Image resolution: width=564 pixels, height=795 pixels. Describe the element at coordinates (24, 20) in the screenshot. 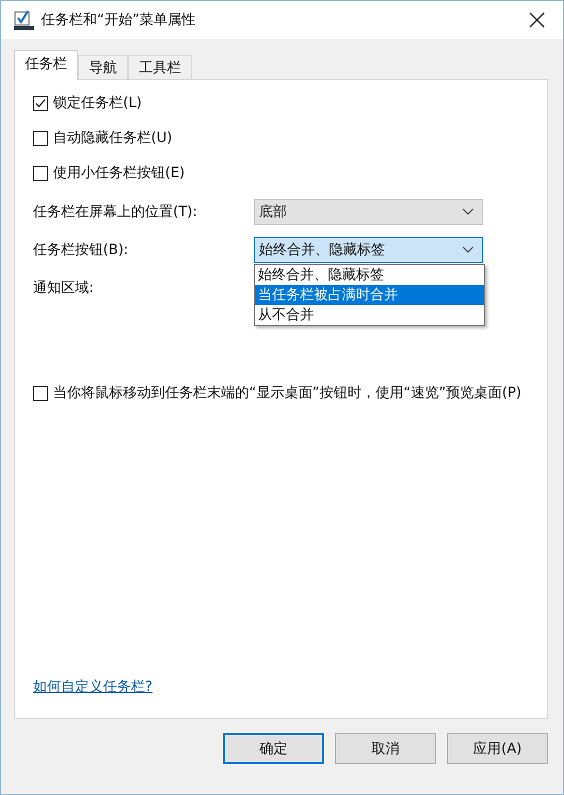

I see `app-icon` at that location.